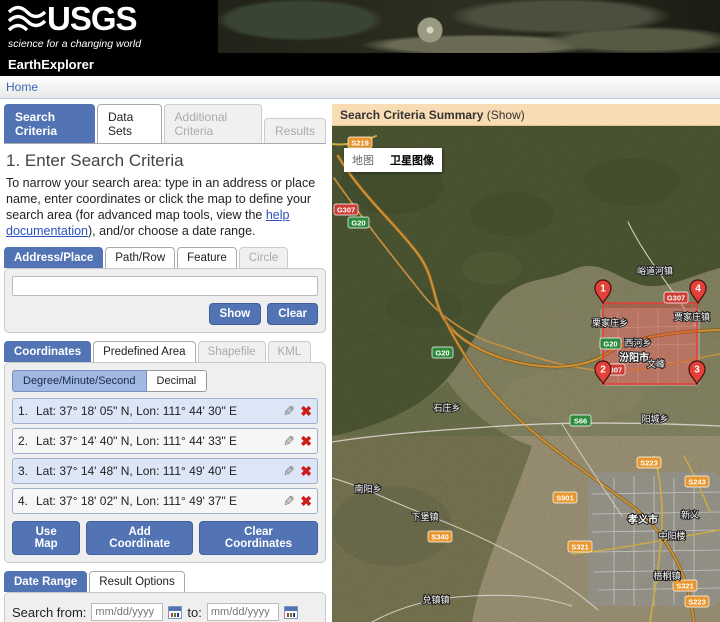 This screenshot has height=622, width=720. What do you see at coordinates (697, 482) in the screenshot?
I see `road-shield: S243` at bounding box center [697, 482].